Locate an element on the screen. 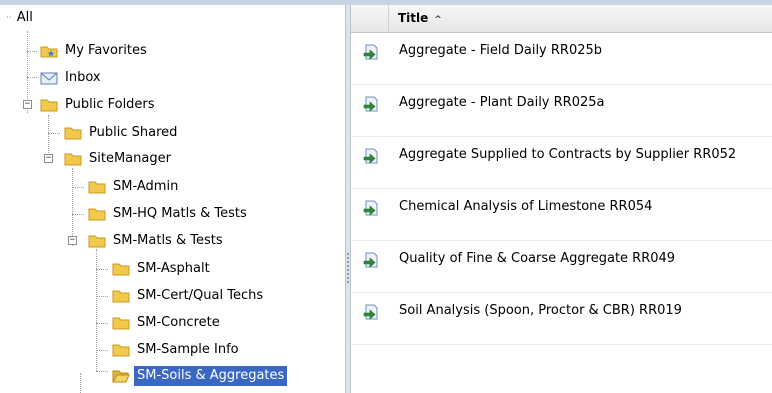 The width and height of the screenshot is (772, 393). tree-item-label: SM-Cert/Qual Techs is located at coordinates (200, 295).